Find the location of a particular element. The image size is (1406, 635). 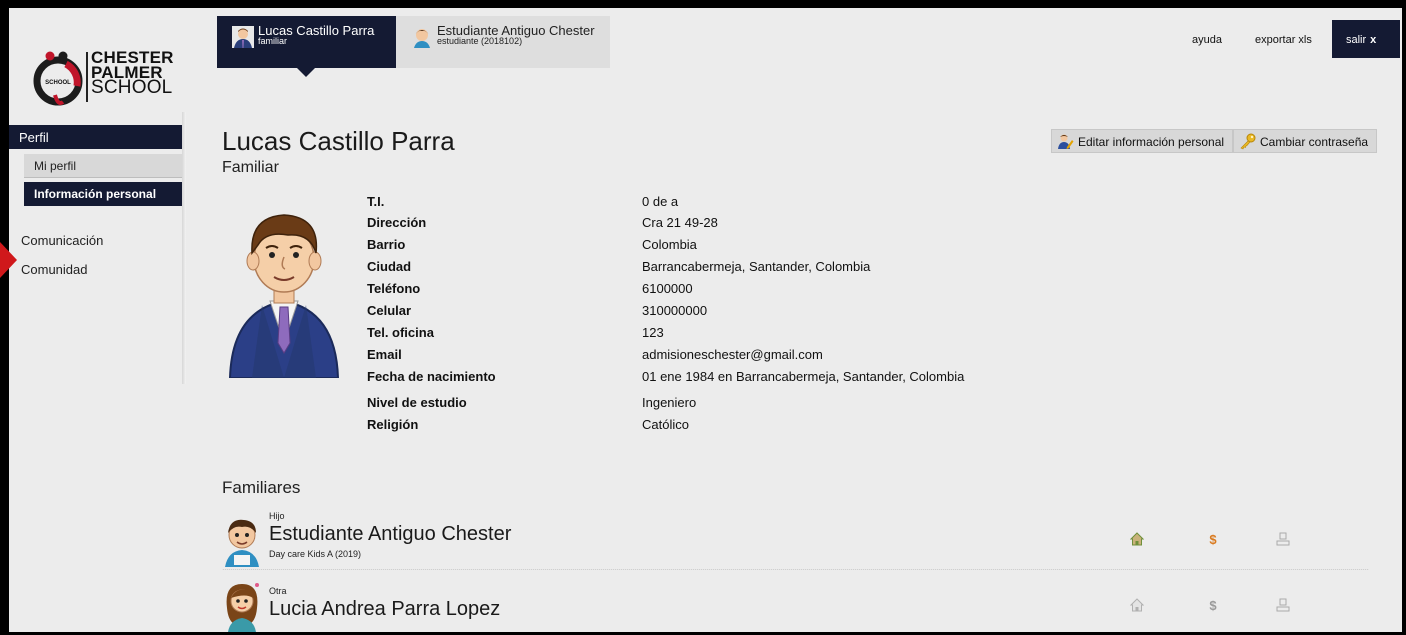

field-value-religion: Católico is located at coordinates (665, 424).